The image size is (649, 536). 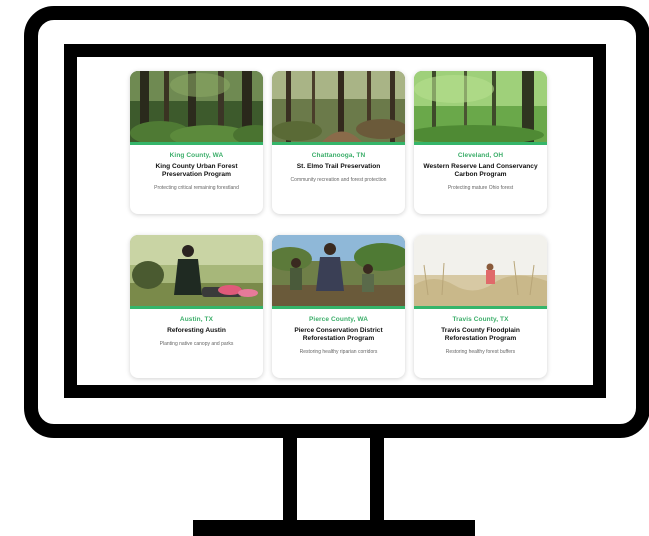 What do you see at coordinates (334, 528) in the screenshot?
I see `monitor-stand-base` at bounding box center [334, 528].